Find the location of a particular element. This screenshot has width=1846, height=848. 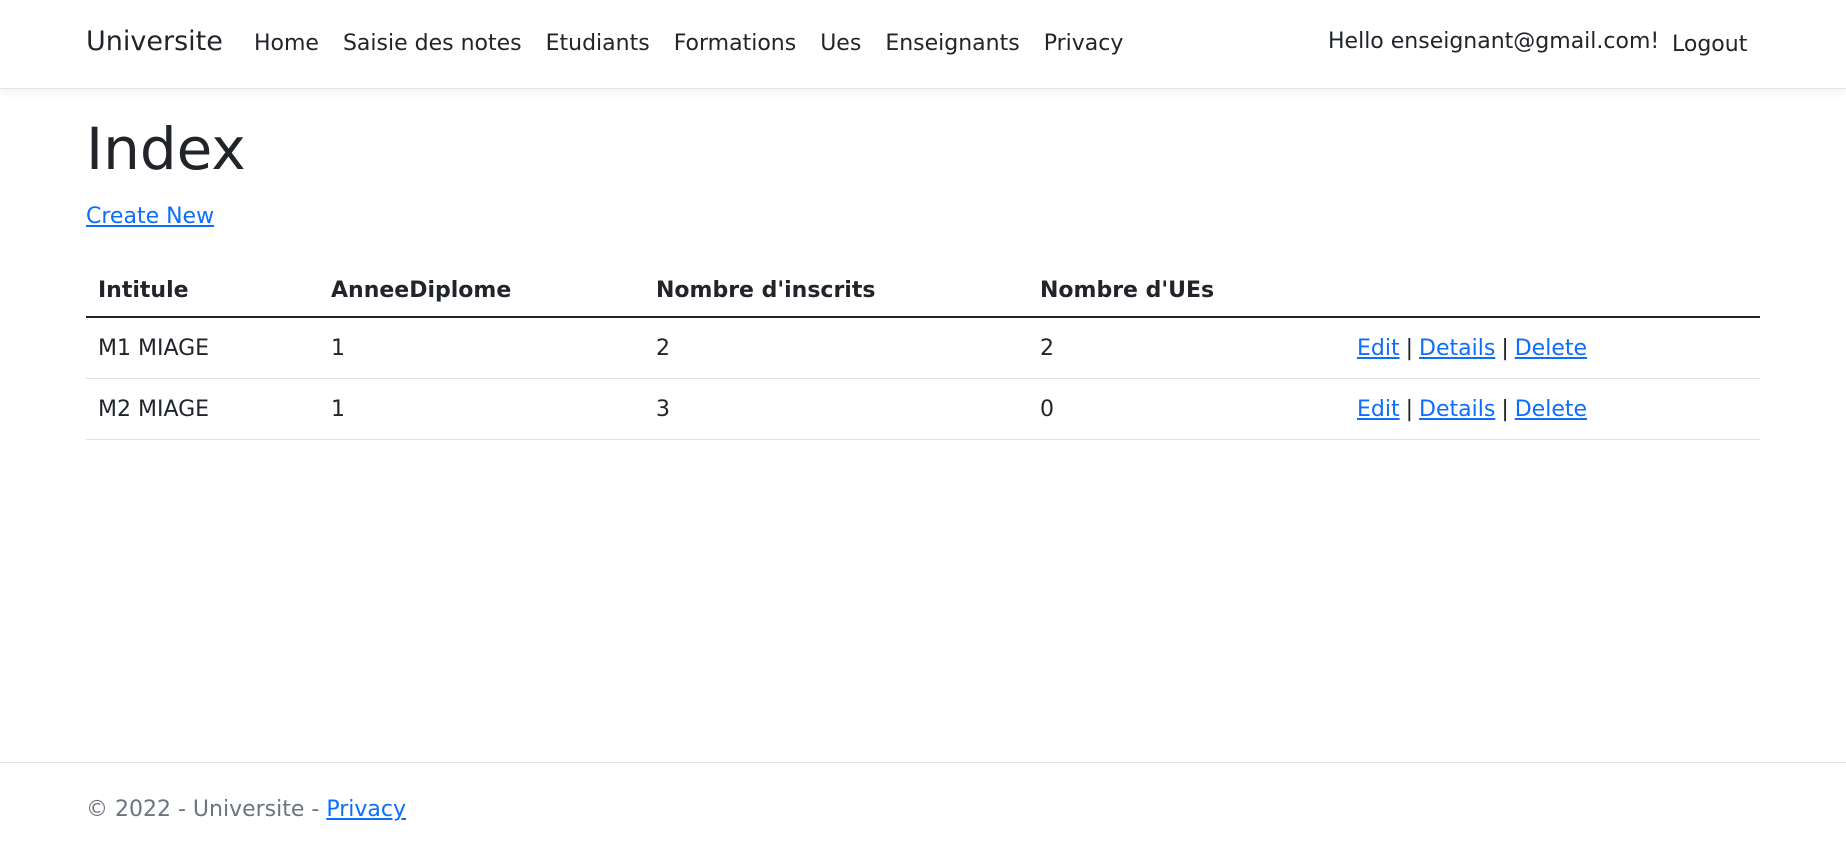

nav-formations: Formations is located at coordinates (735, 43).